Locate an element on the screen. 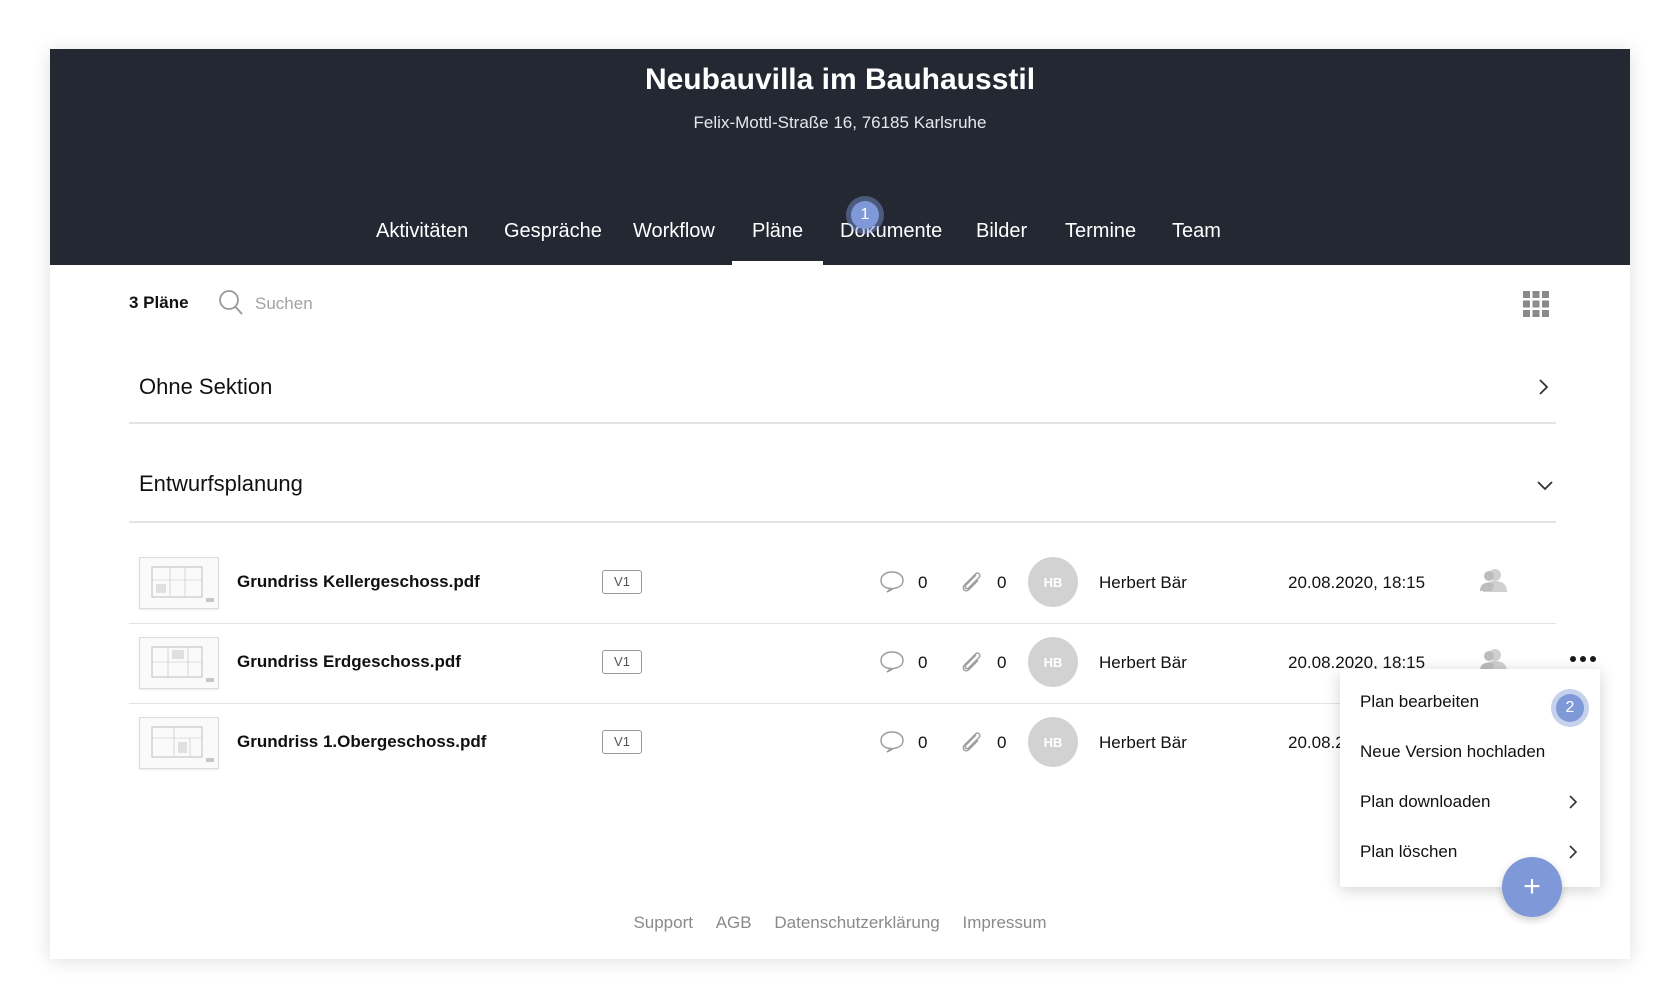  section-title: Entwurfsplanung is located at coordinates (221, 483).